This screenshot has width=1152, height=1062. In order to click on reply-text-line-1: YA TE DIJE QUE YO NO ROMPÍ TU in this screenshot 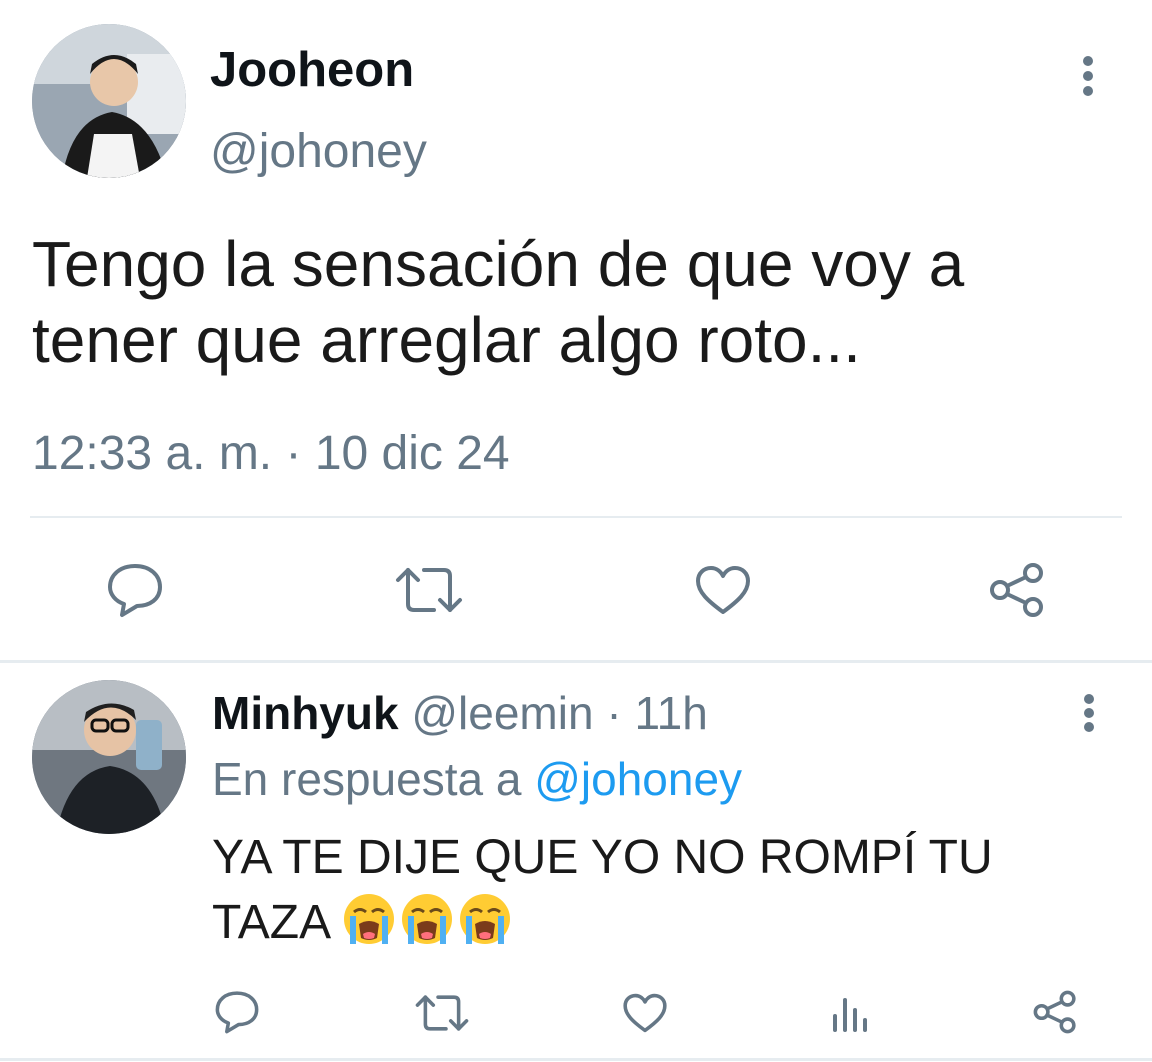, I will do `click(602, 857)`.